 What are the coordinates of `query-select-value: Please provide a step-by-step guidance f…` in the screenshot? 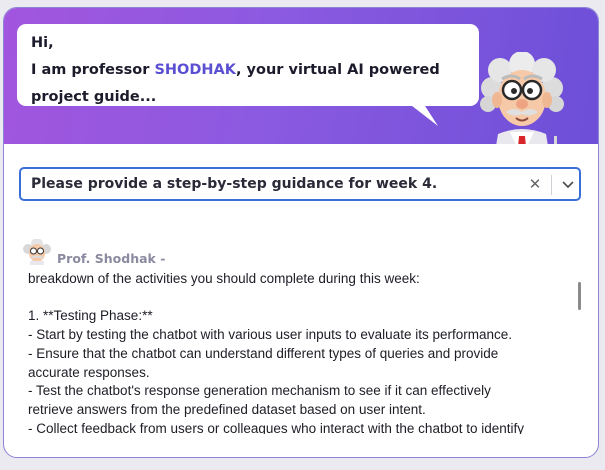 It's located at (234, 184).